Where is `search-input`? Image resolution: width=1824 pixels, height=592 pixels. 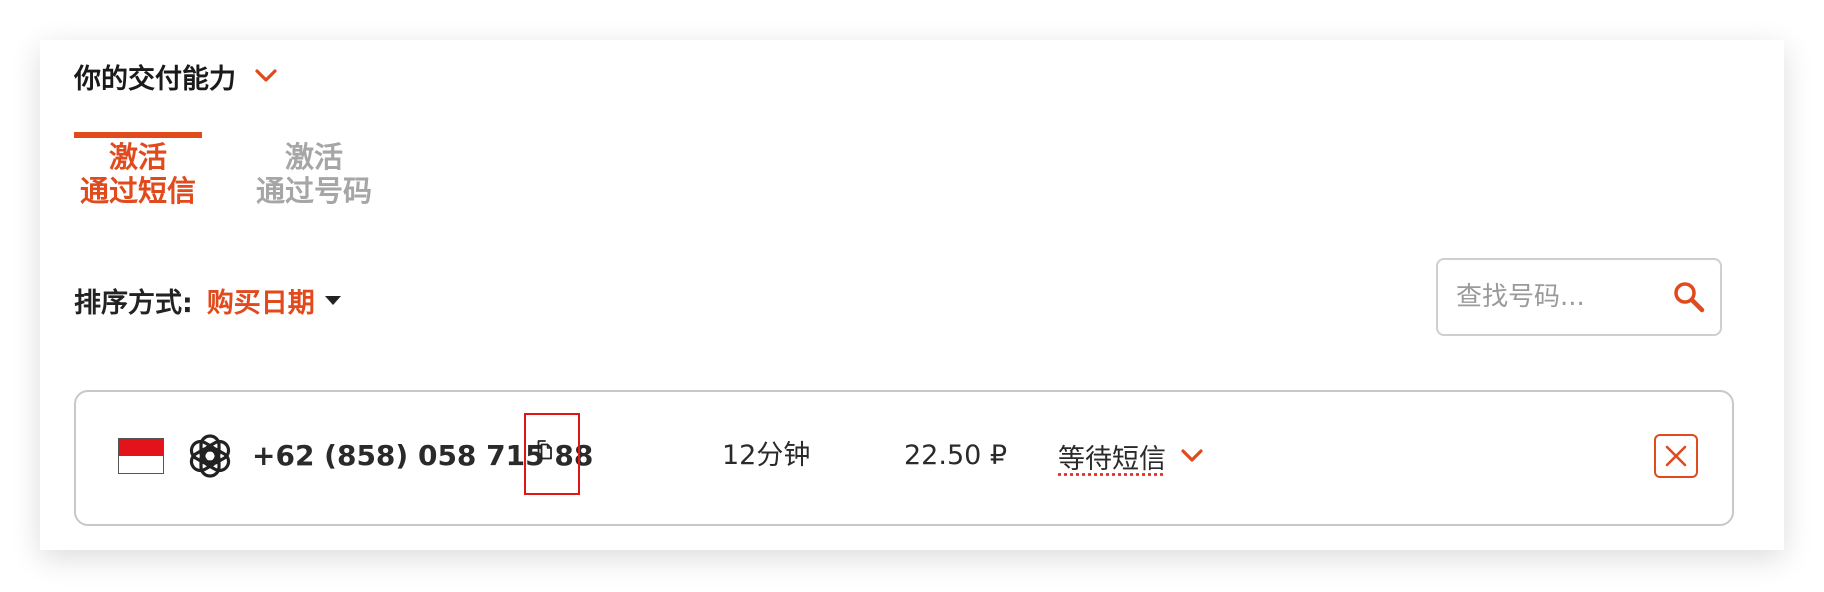
search-input is located at coordinates (1563, 297).